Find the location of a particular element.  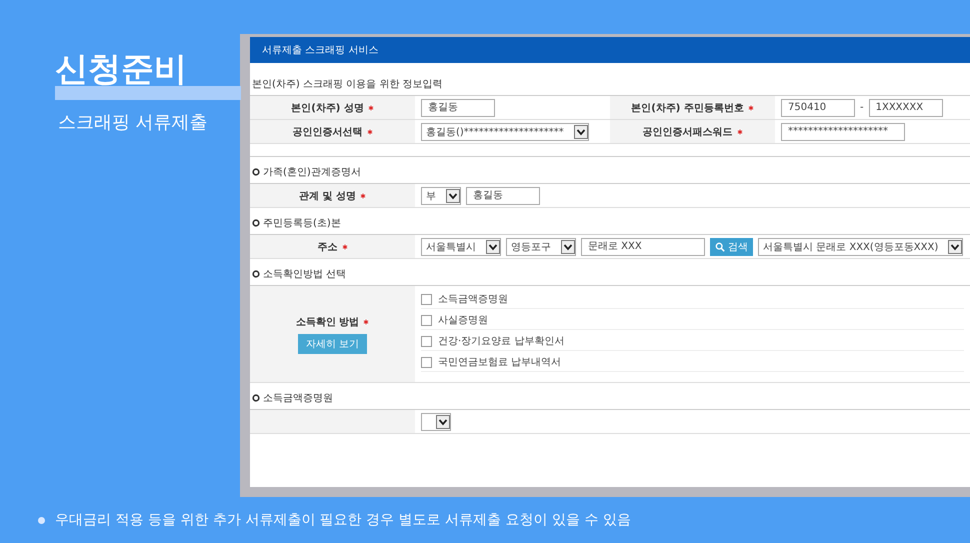

dropdown: 서울특별시 문래로 XXX(영등포동XXX) is located at coordinates (861, 247).